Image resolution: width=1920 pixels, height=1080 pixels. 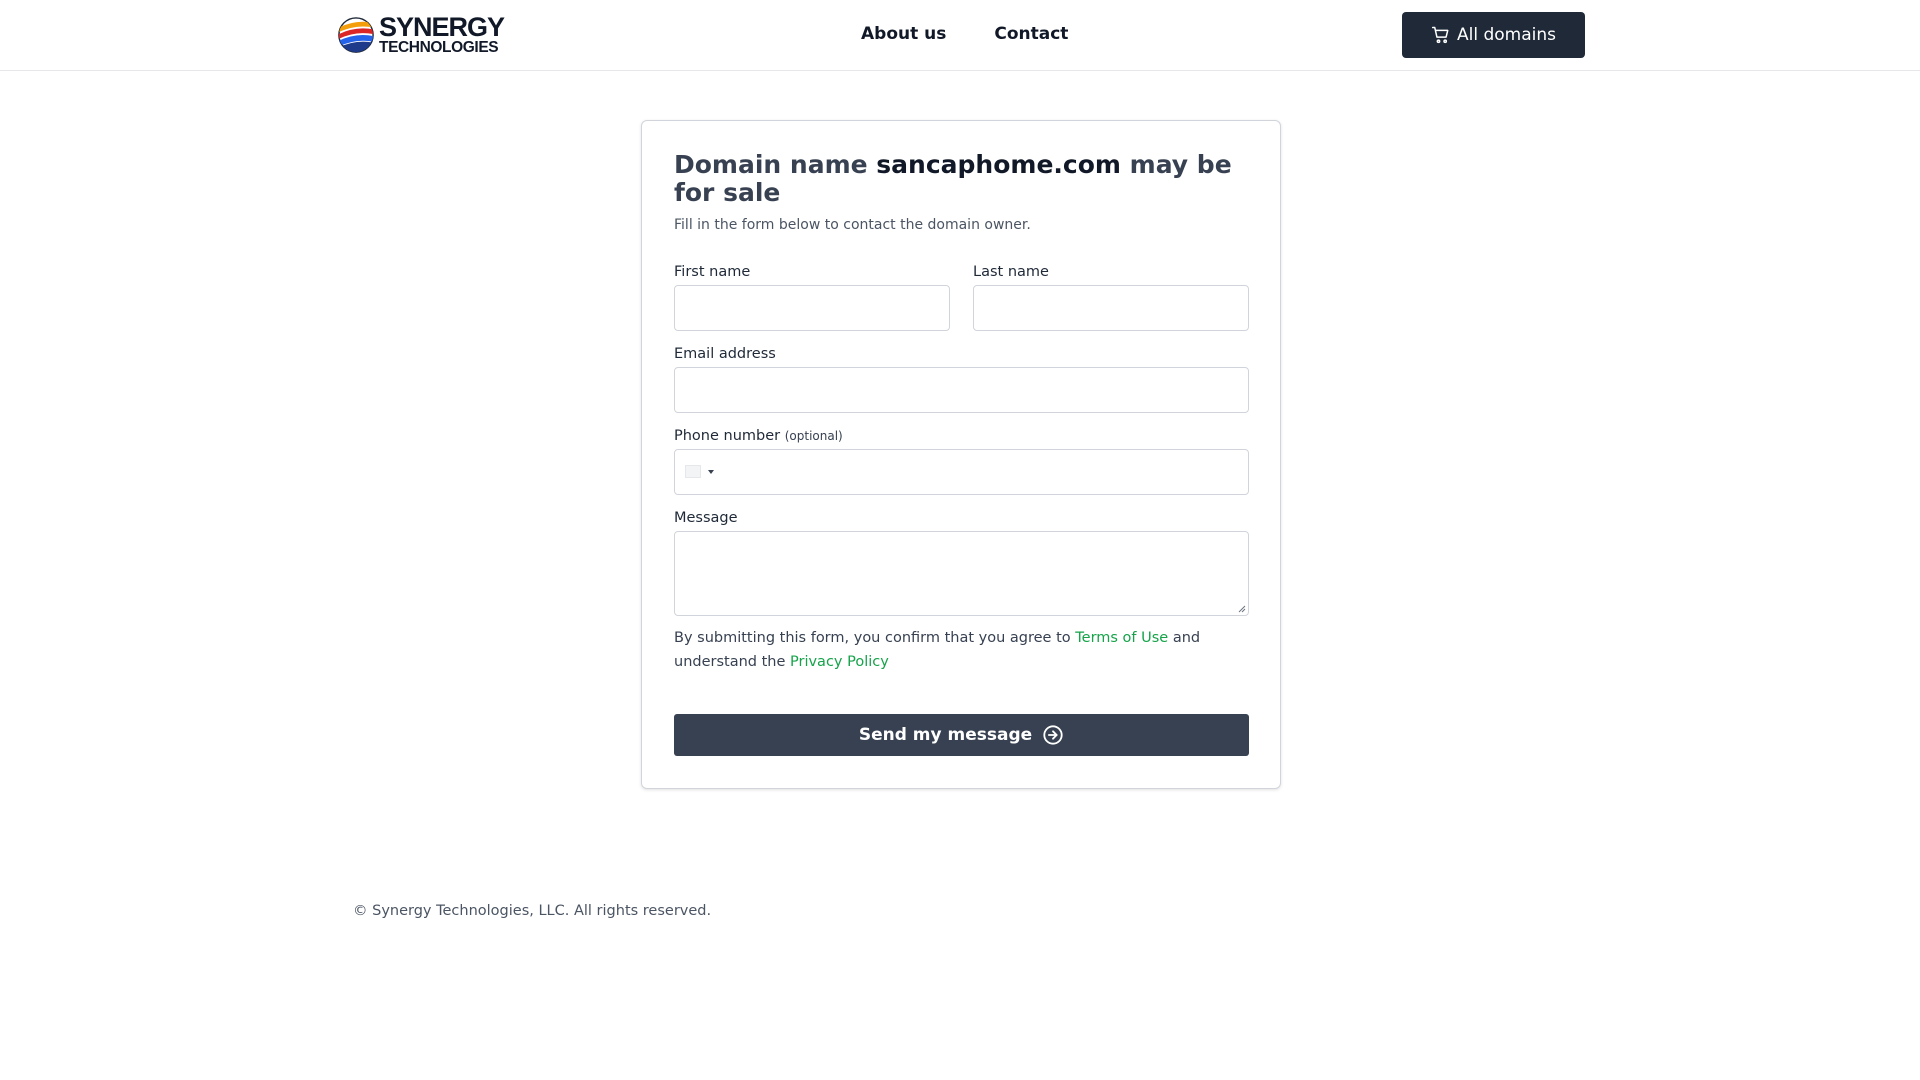 What do you see at coordinates (903, 34) in the screenshot?
I see `nav-about-us: About us` at bounding box center [903, 34].